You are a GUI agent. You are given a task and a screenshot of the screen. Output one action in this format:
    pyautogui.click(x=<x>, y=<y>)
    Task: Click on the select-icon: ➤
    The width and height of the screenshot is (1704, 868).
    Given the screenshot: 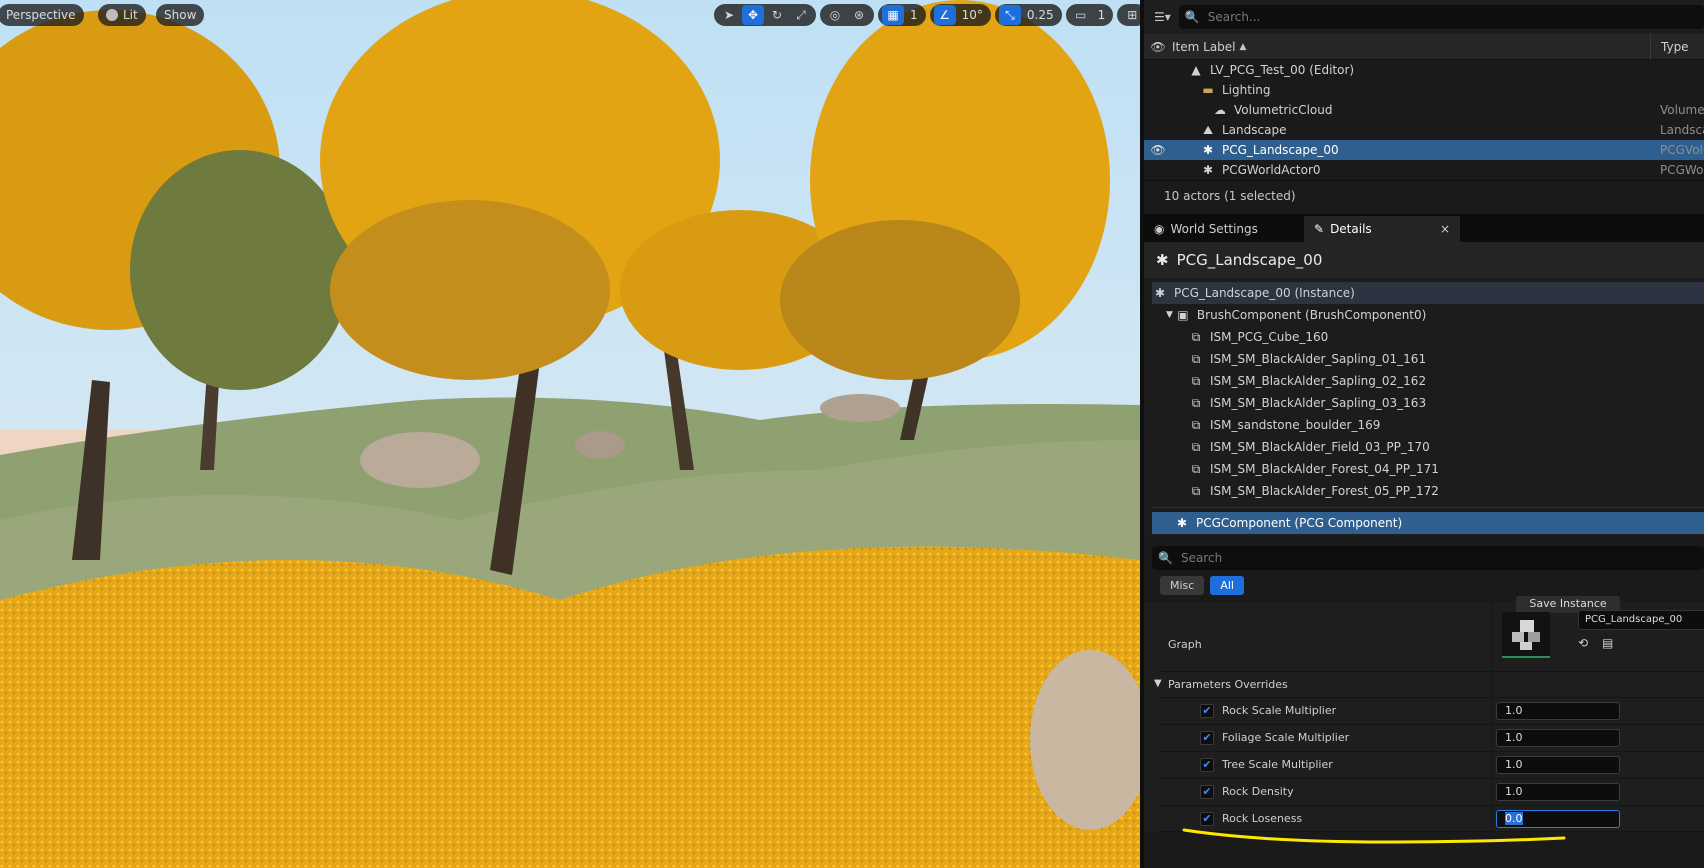 What is the action you would take?
    pyautogui.click(x=729, y=15)
    